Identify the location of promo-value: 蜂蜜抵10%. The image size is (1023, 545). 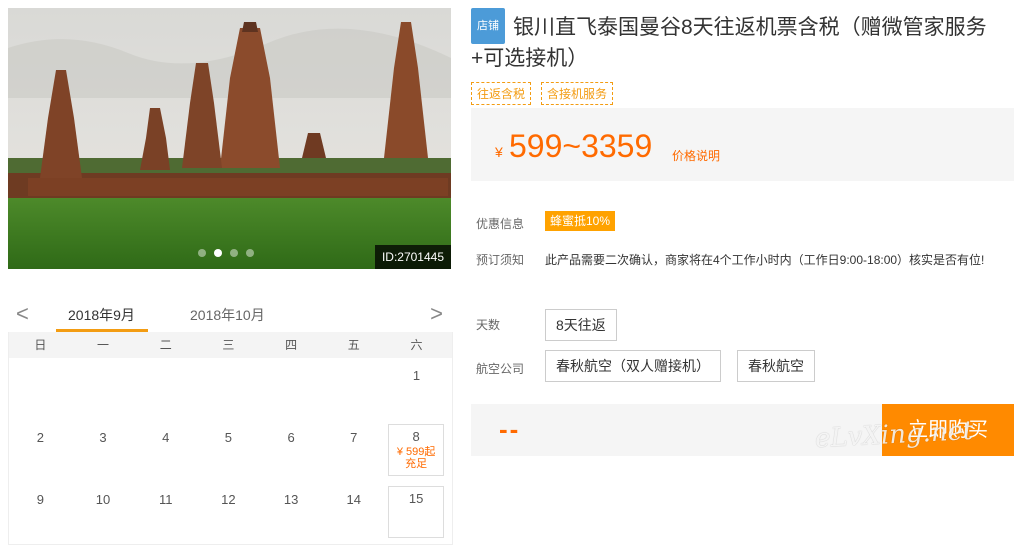
(580, 221).